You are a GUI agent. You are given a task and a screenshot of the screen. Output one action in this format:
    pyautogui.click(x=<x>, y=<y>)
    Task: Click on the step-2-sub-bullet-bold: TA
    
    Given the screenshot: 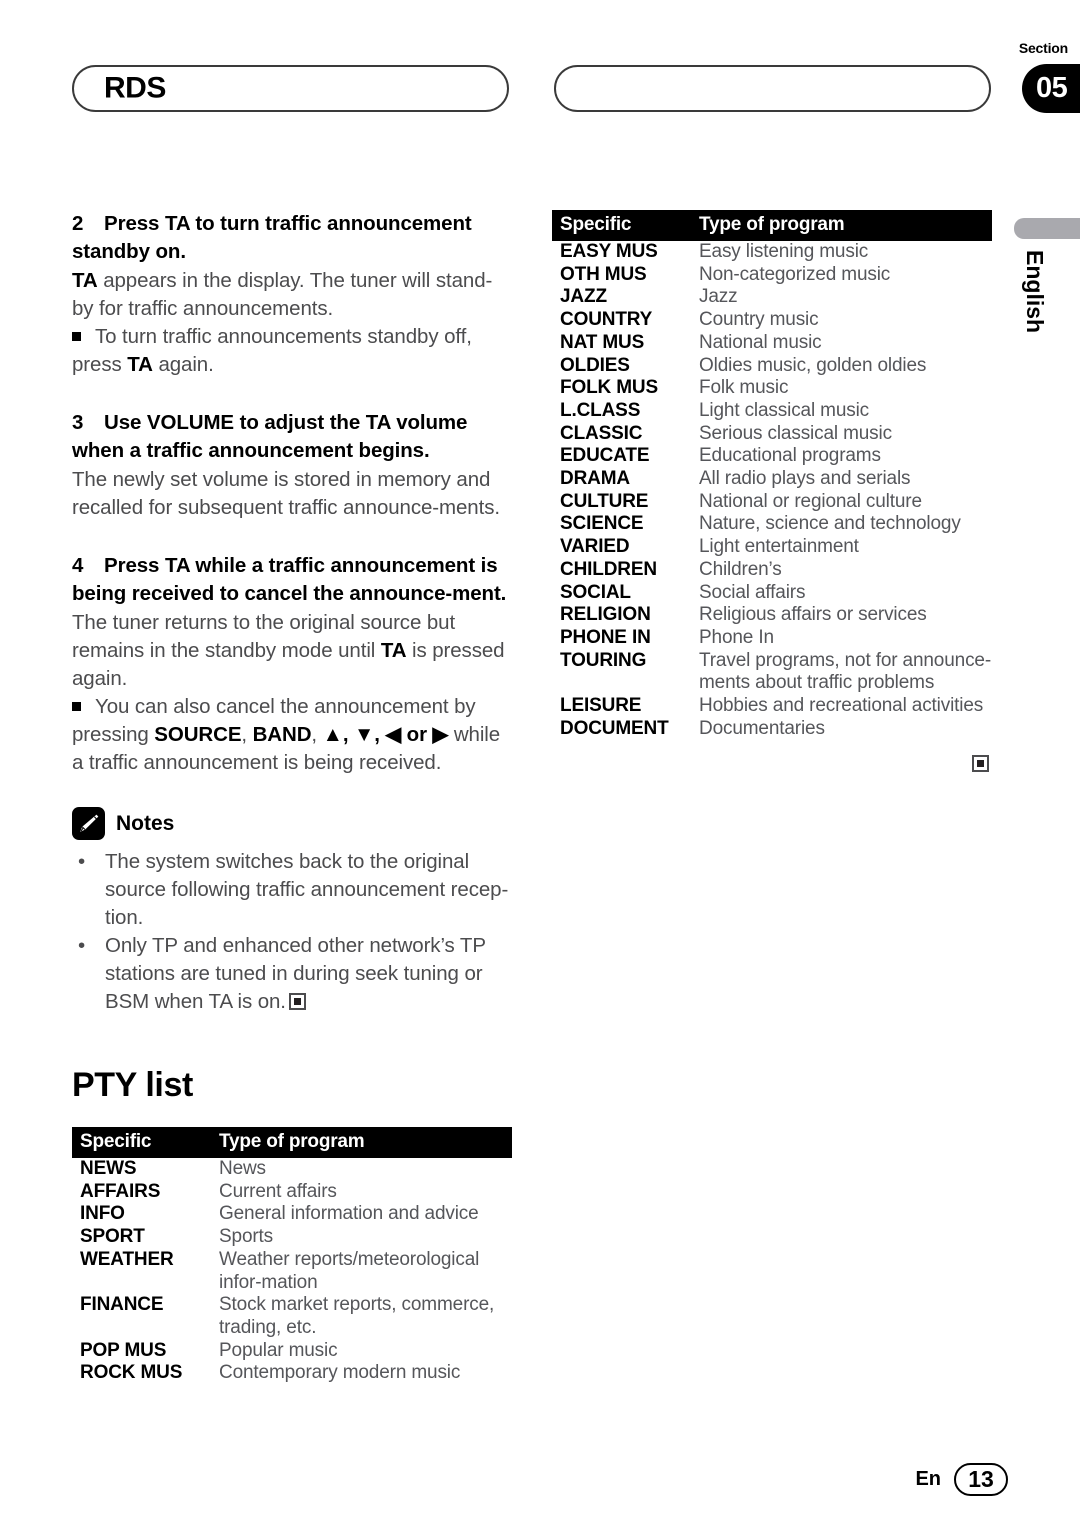 What is the action you would take?
    pyautogui.click(x=140, y=364)
    